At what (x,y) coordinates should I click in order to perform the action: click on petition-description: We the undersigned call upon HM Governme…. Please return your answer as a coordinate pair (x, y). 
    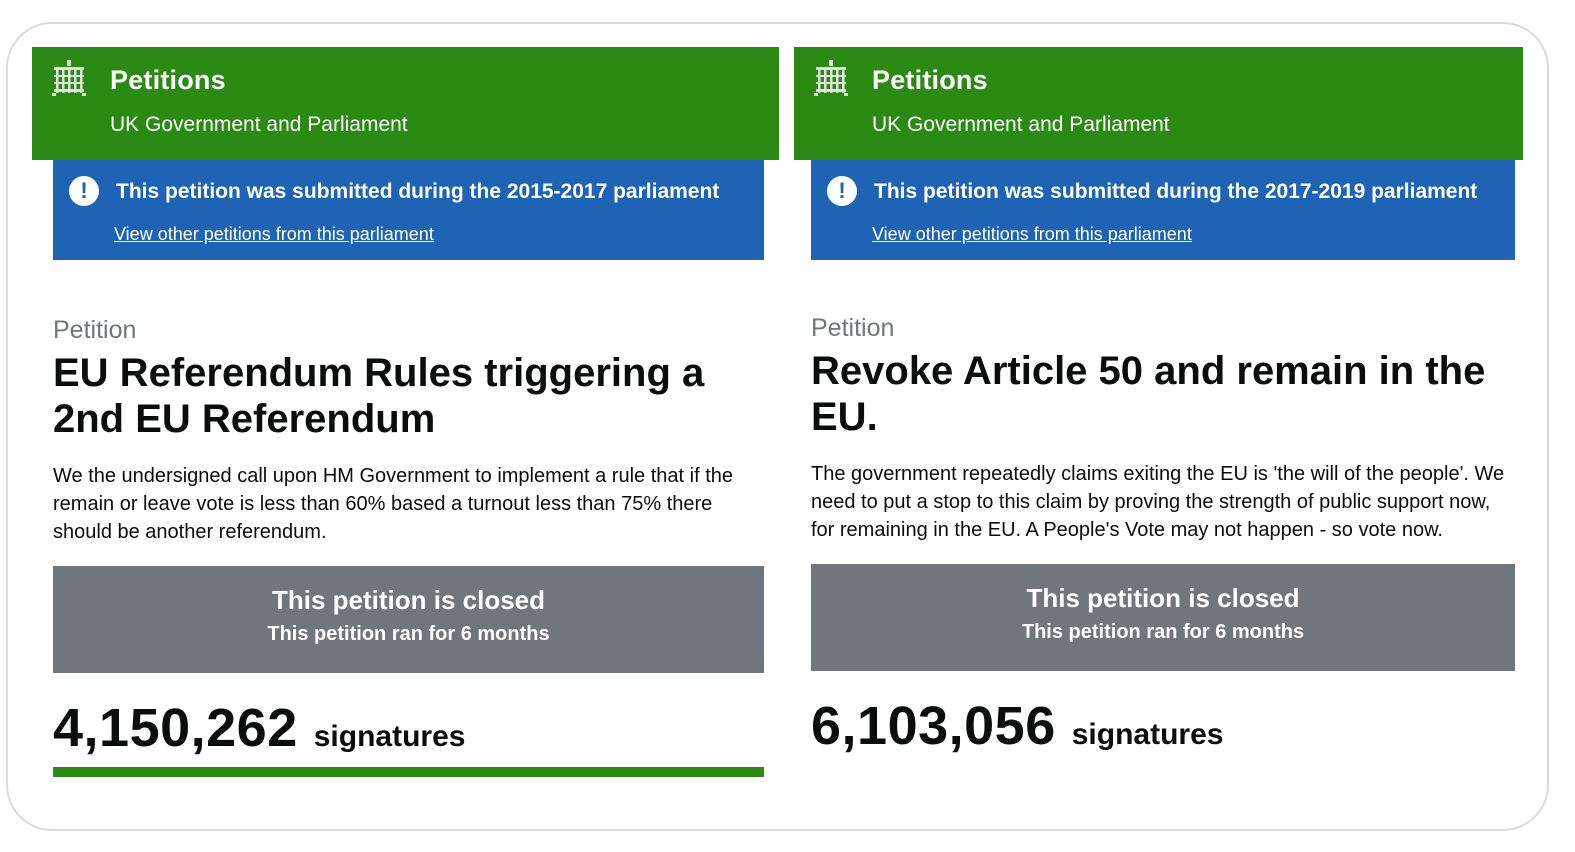
    Looking at the image, I should click on (393, 504).